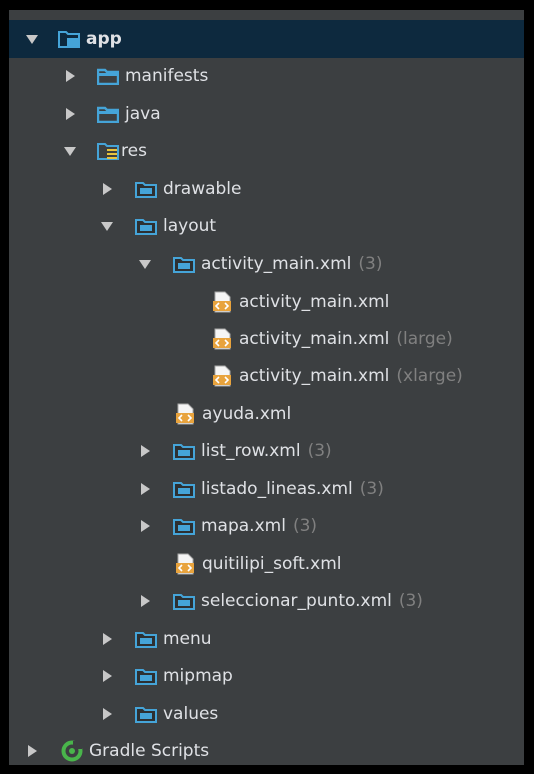  Describe the element at coordinates (277, 489) in the screenshot. I see `tree-item-label: listado_lineas.xml` at that location.